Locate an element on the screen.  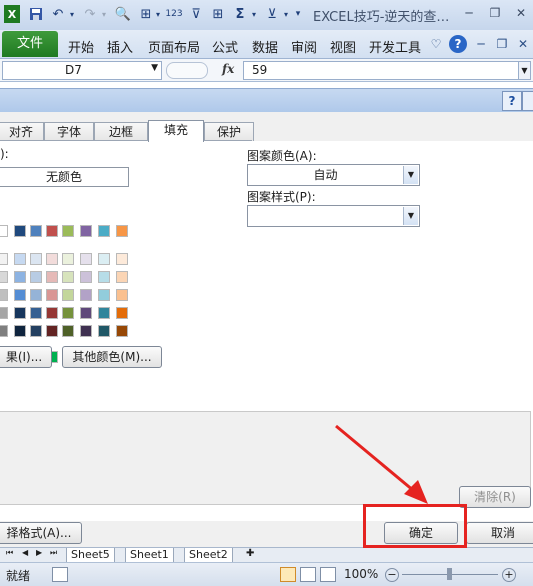
redo-icon: ↷ is located at coordinates (90, 14).